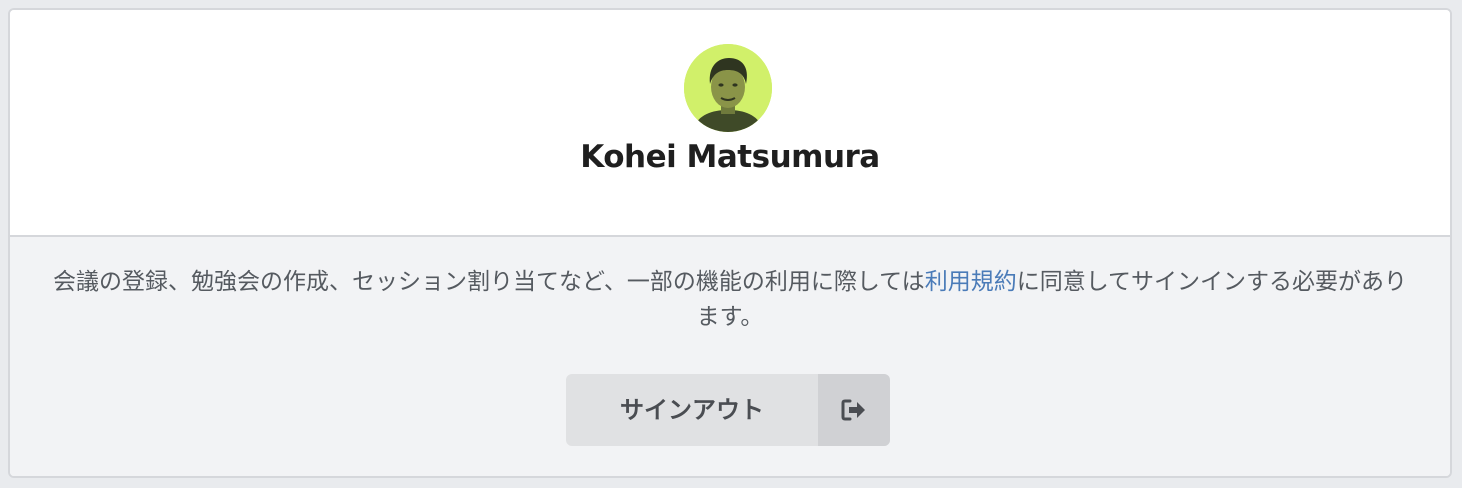  I want to click on signout-icon-box, so click(854, 410).